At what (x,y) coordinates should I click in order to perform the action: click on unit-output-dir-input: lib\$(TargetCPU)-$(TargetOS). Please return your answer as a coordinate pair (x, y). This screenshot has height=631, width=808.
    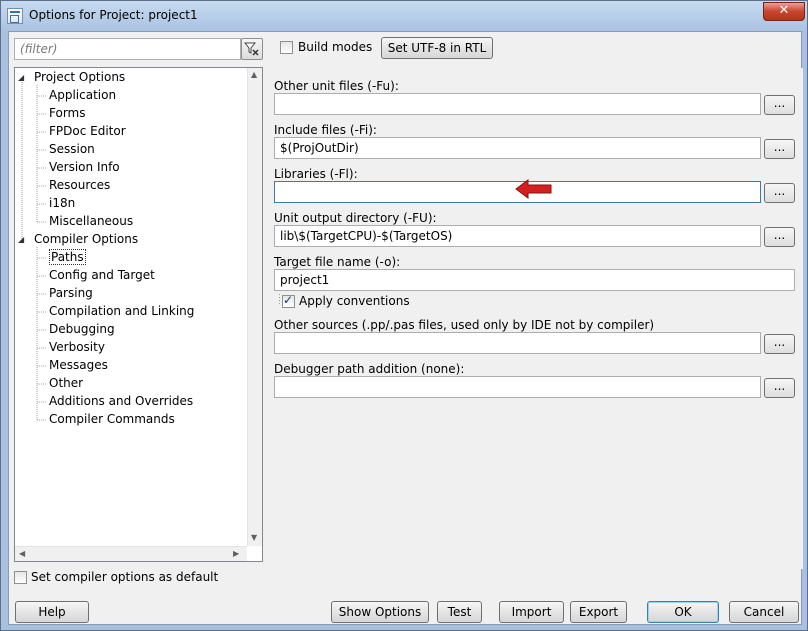
    Looking at the image, I should click on (517, 236).